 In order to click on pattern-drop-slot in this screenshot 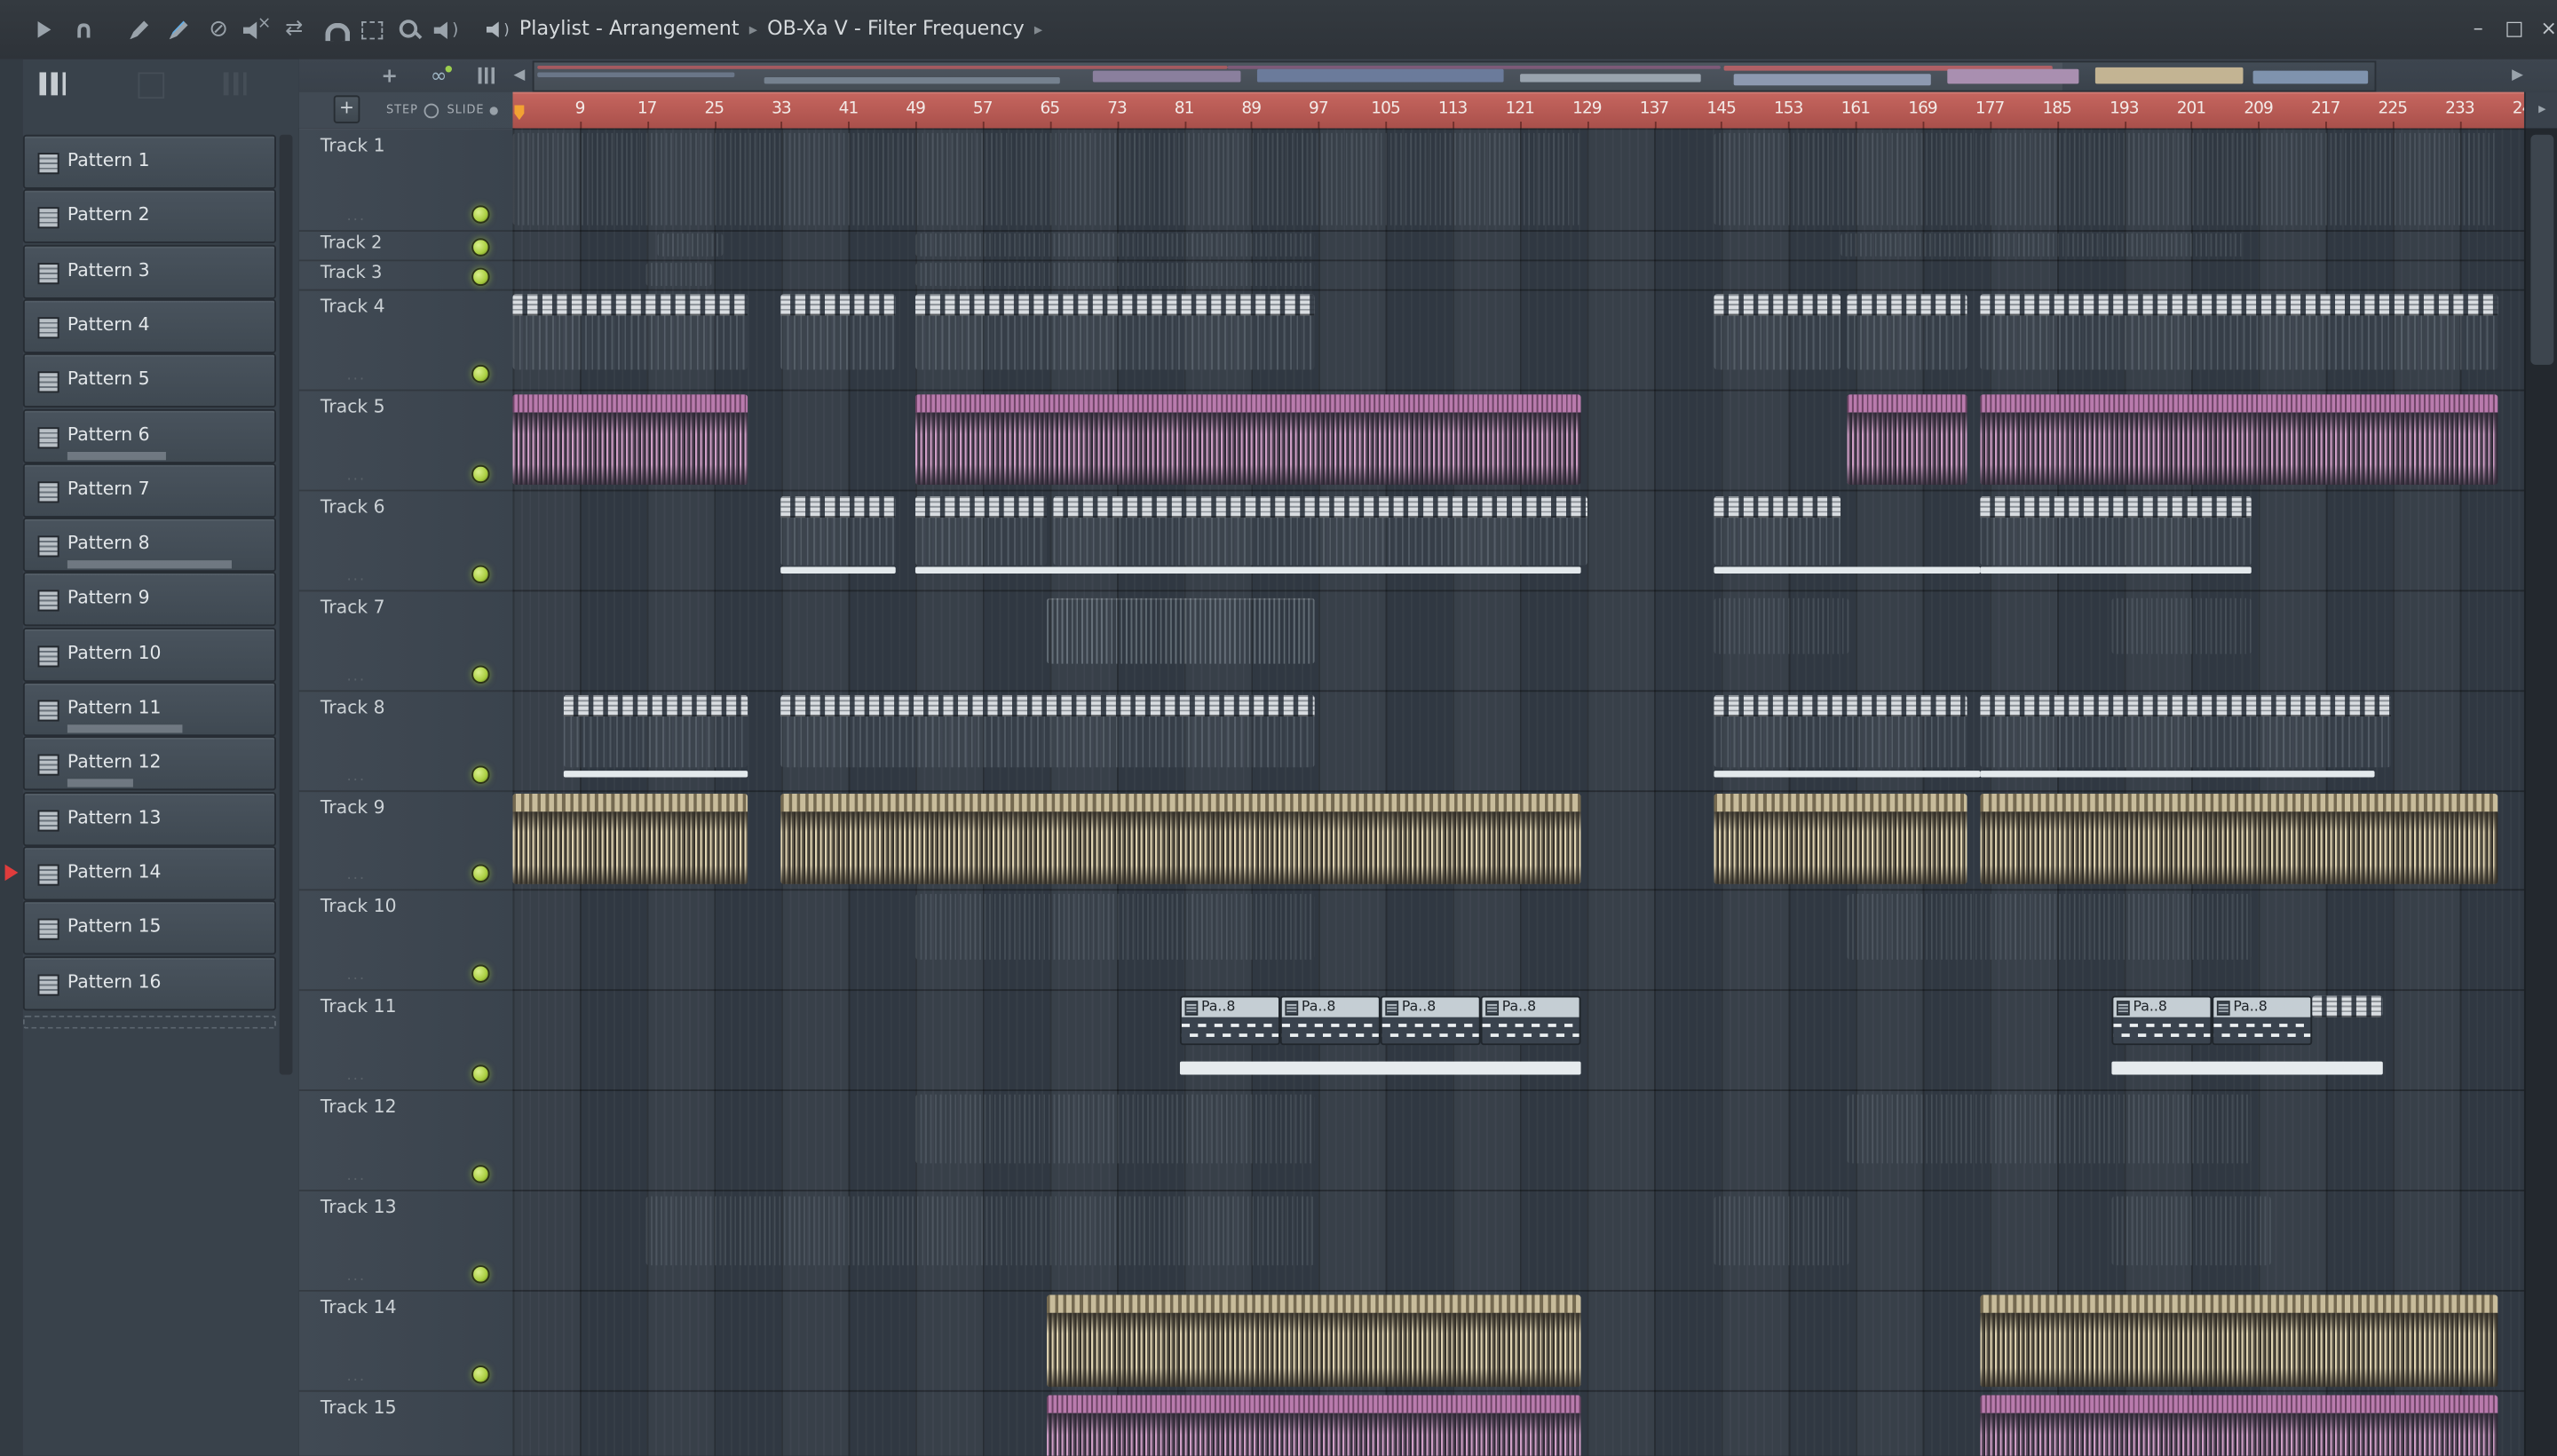, I will do `click(149, 1022)`.